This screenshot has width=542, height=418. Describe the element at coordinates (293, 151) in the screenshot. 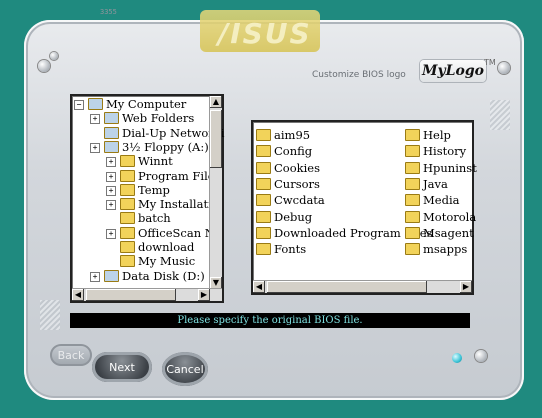

I see `file-item-label: Config` at that location.